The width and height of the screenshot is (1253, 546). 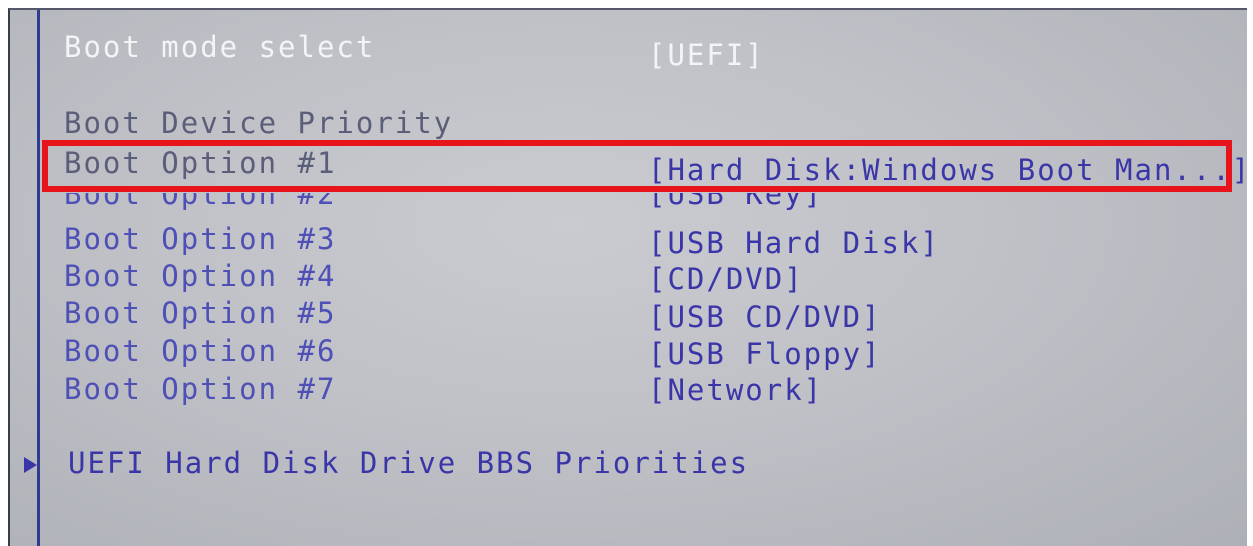 What do you see at coordinates (706, 55) in the screenshot?
I see `boot-mode-value: [UEFI]` at bounding box center [706, 55].